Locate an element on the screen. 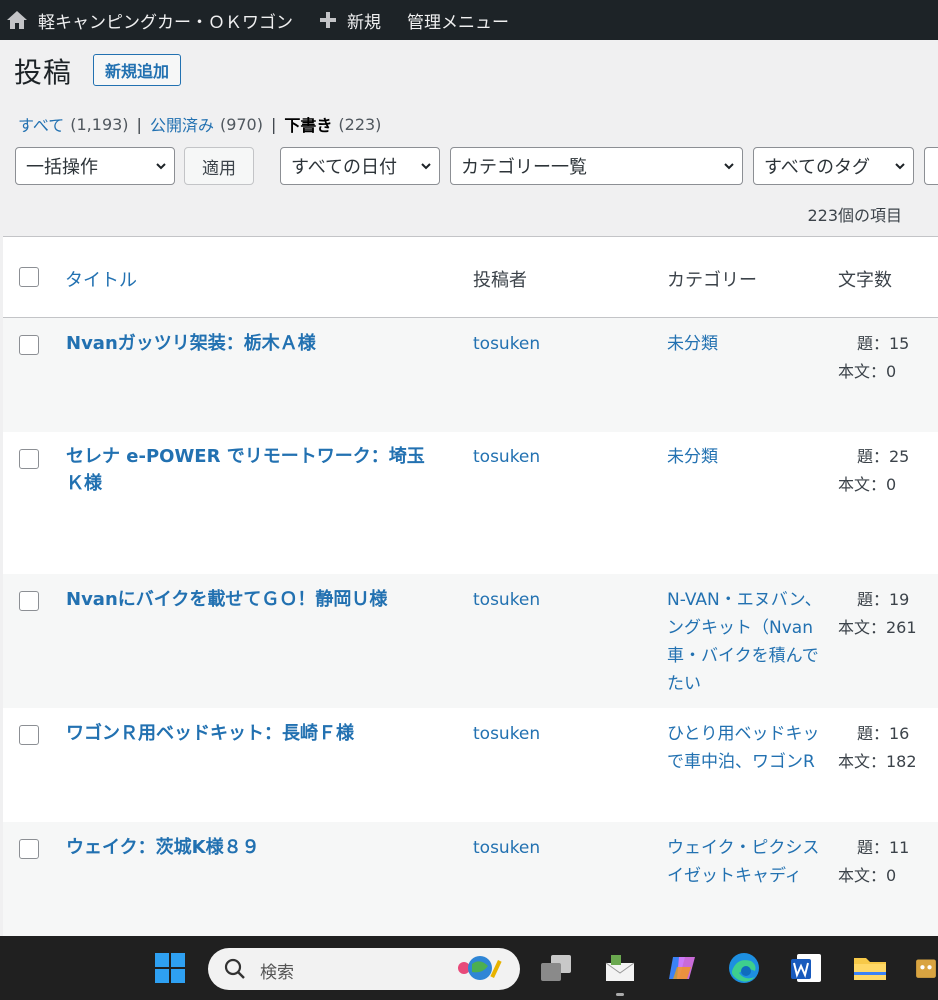  column-categories-header: カテゴリー is located at coordinates (712, 280).